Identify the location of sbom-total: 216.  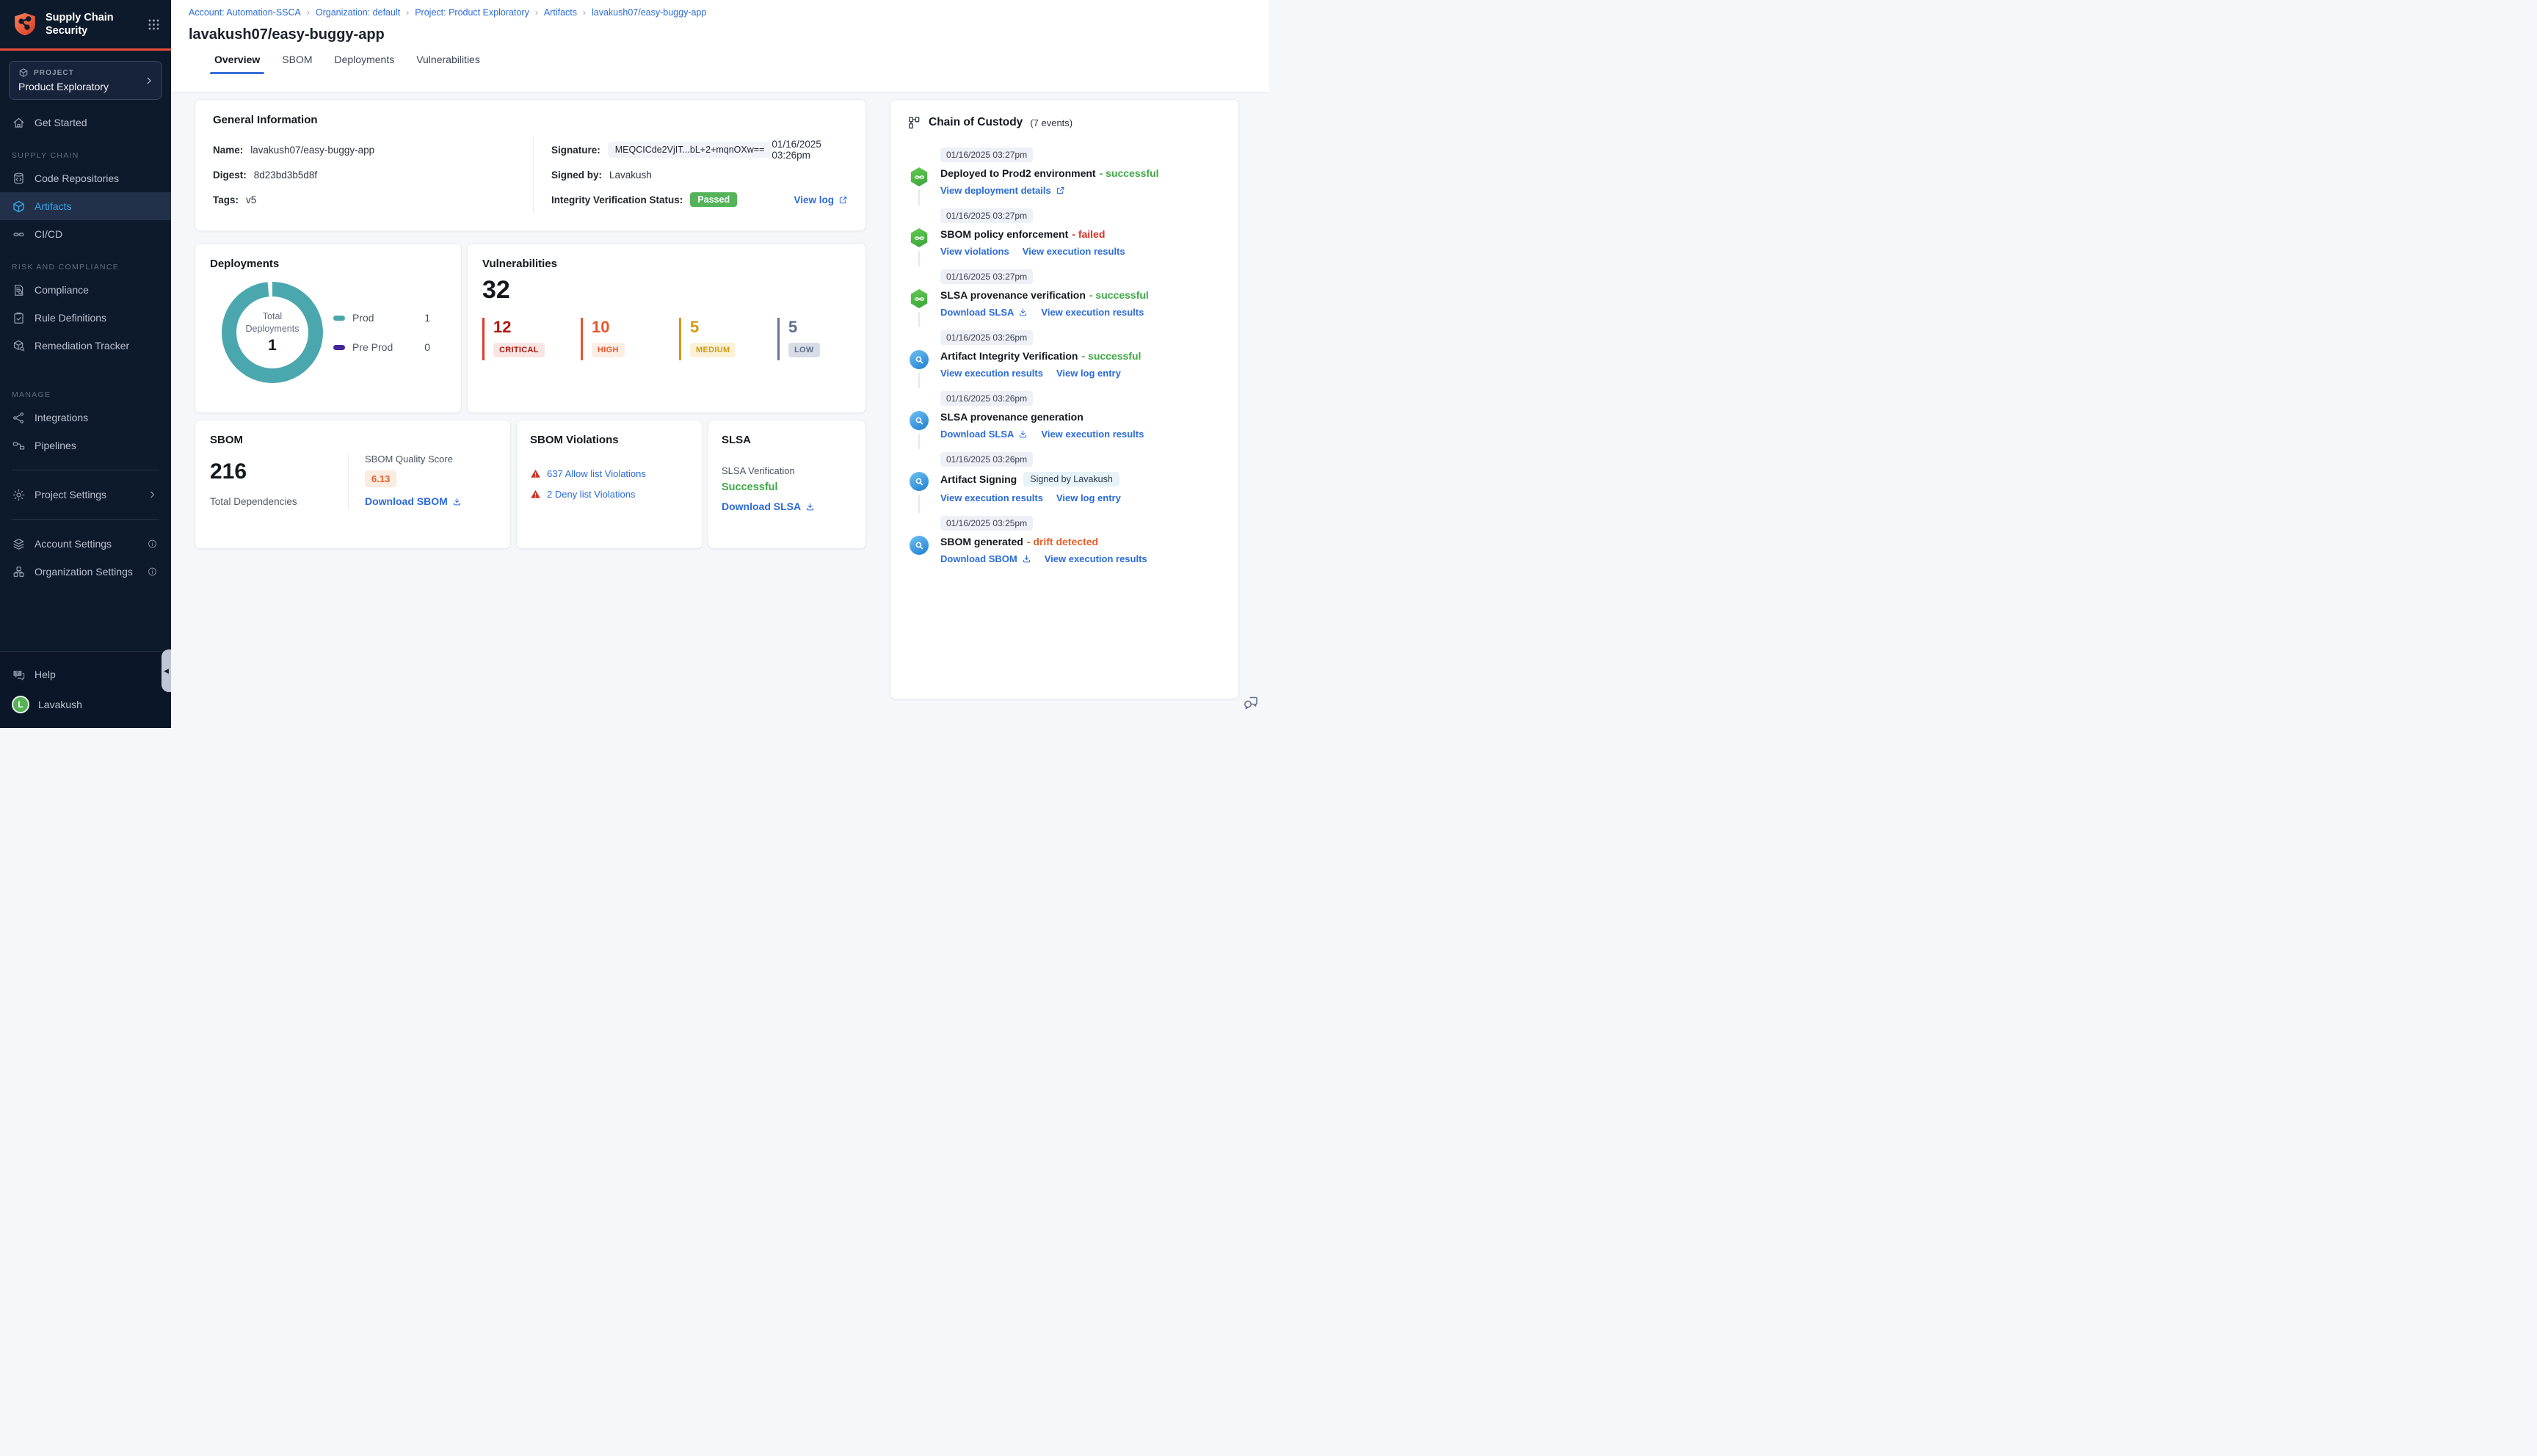
(228, 471).